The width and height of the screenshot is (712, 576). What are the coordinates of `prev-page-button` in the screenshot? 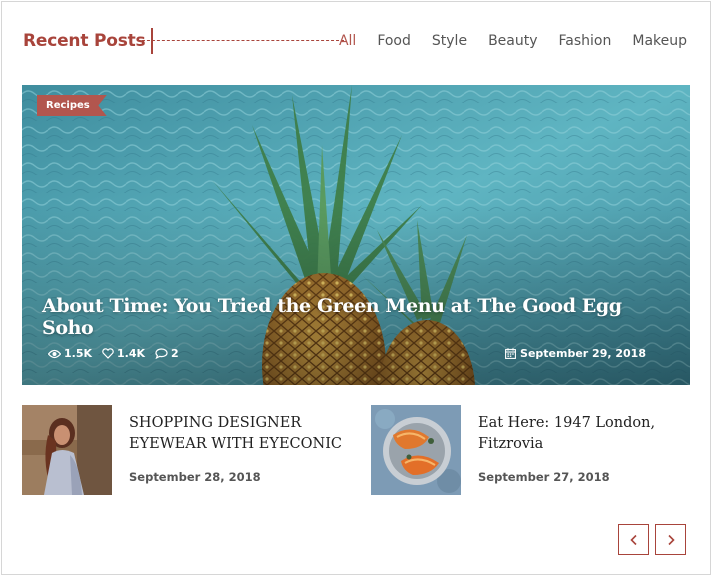 It's located at (633, 539).